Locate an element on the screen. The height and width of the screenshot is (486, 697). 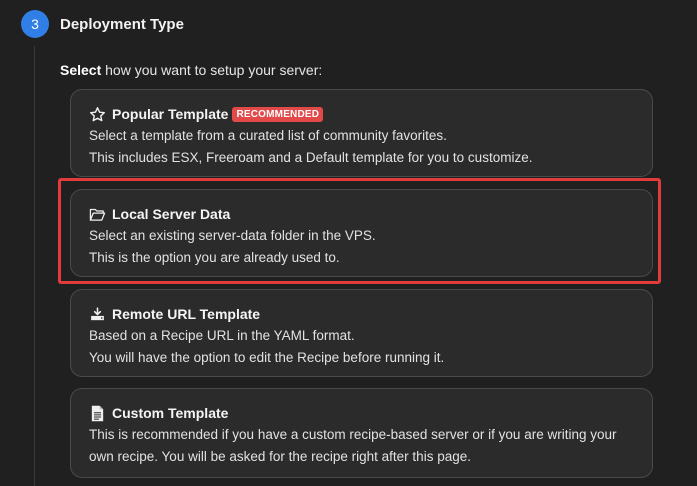
prompt-text: how you want to setup your server: is located at coordinates (212, 70).